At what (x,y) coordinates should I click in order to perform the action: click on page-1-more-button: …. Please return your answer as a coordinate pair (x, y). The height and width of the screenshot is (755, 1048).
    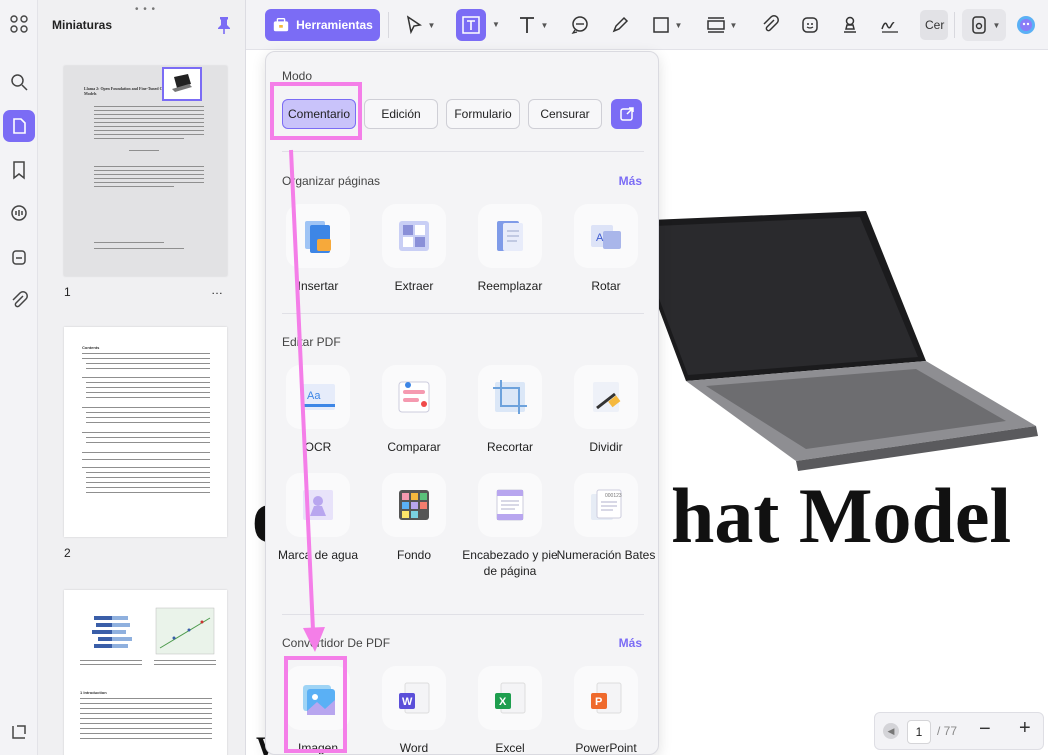
    Looking at the image, I should click on (217, 290).